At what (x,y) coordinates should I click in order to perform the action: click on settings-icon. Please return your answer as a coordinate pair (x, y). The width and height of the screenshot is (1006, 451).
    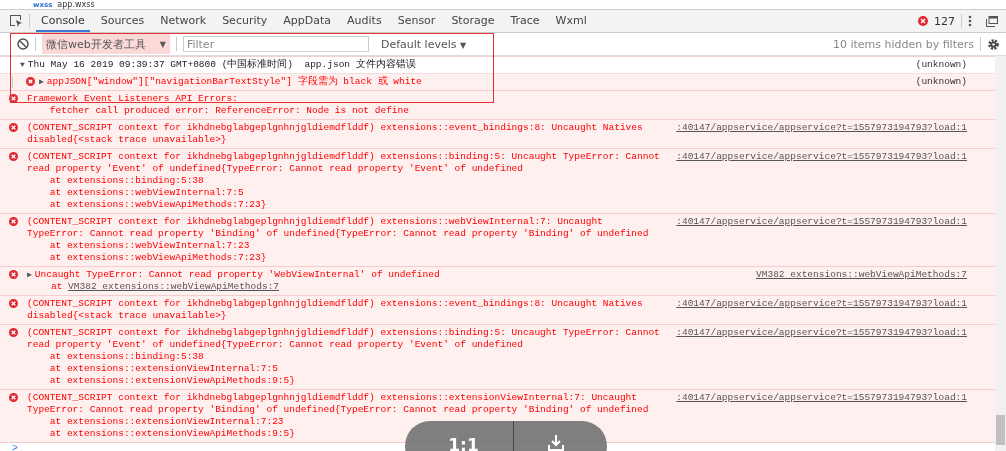
    Looking at the image, I should click on (993, 44).